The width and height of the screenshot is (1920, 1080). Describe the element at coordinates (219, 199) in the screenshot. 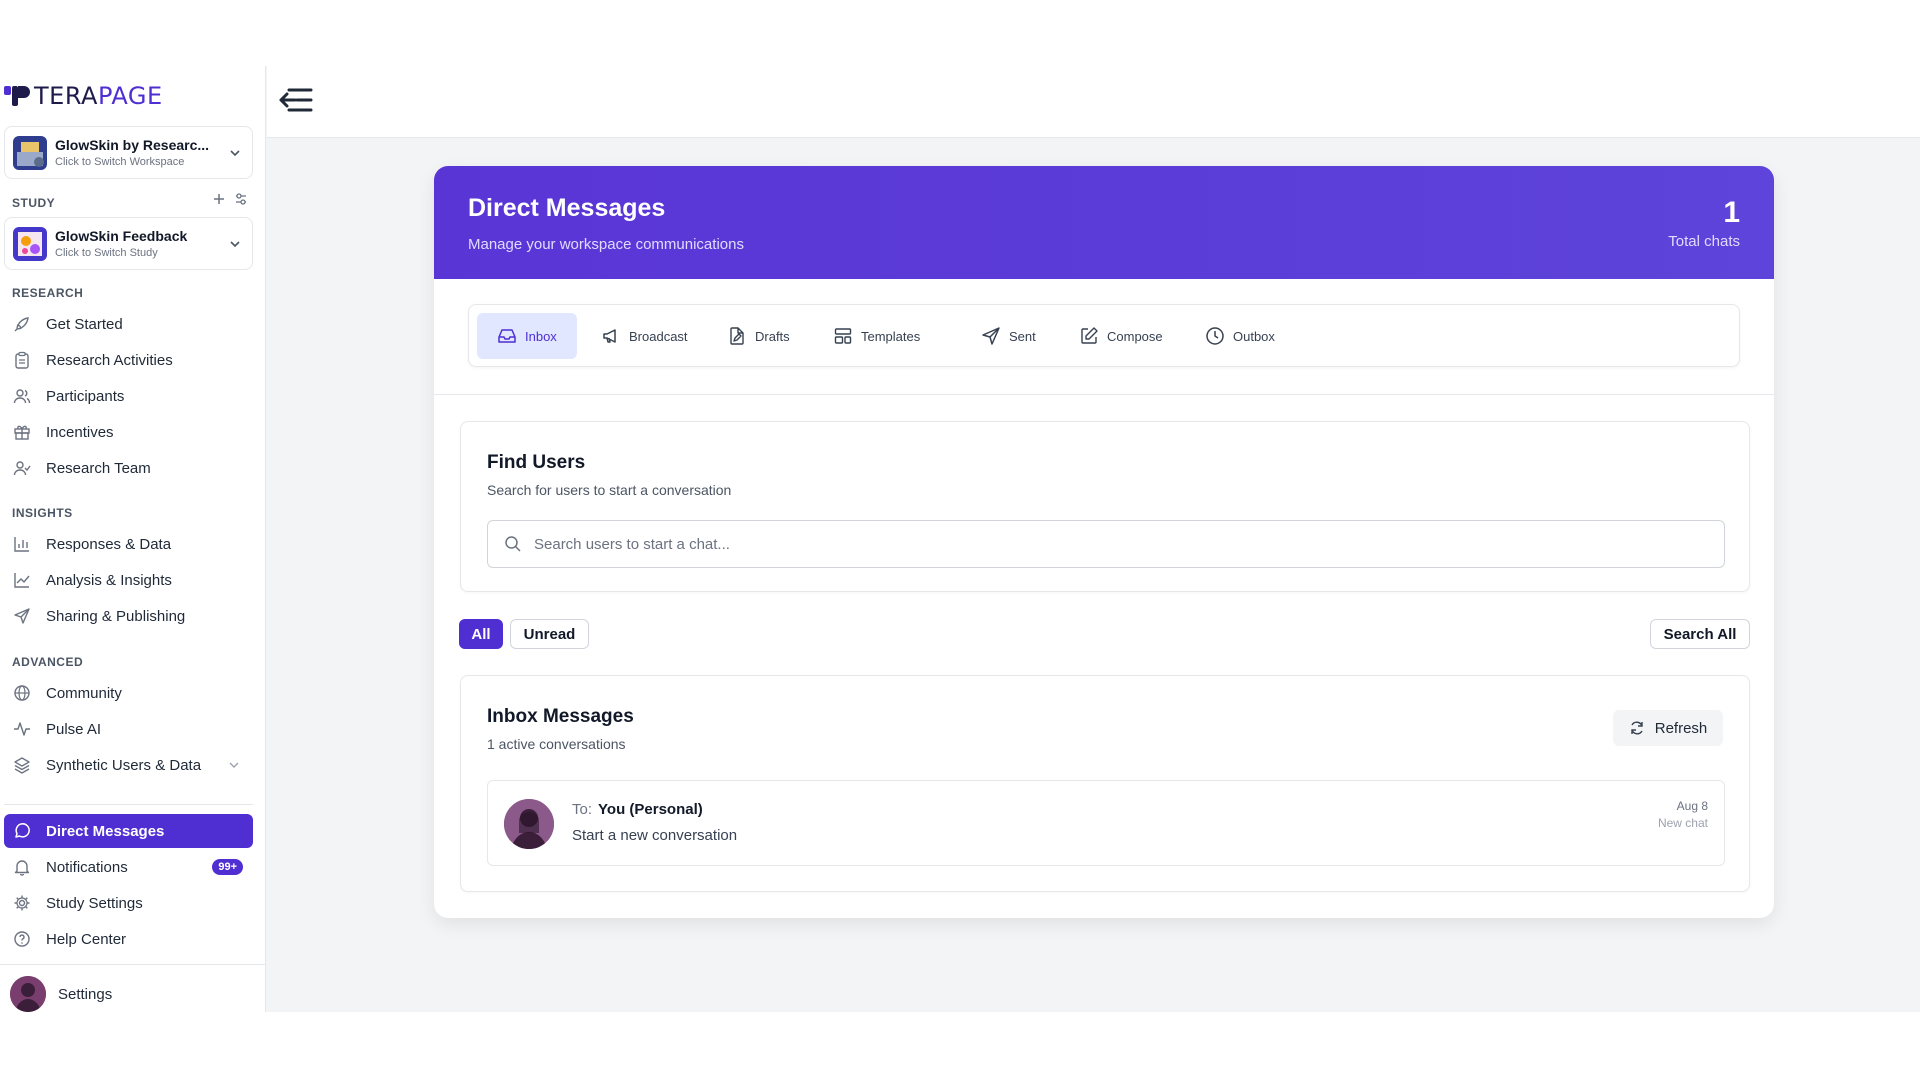

I see `add-study-icon` at that location.